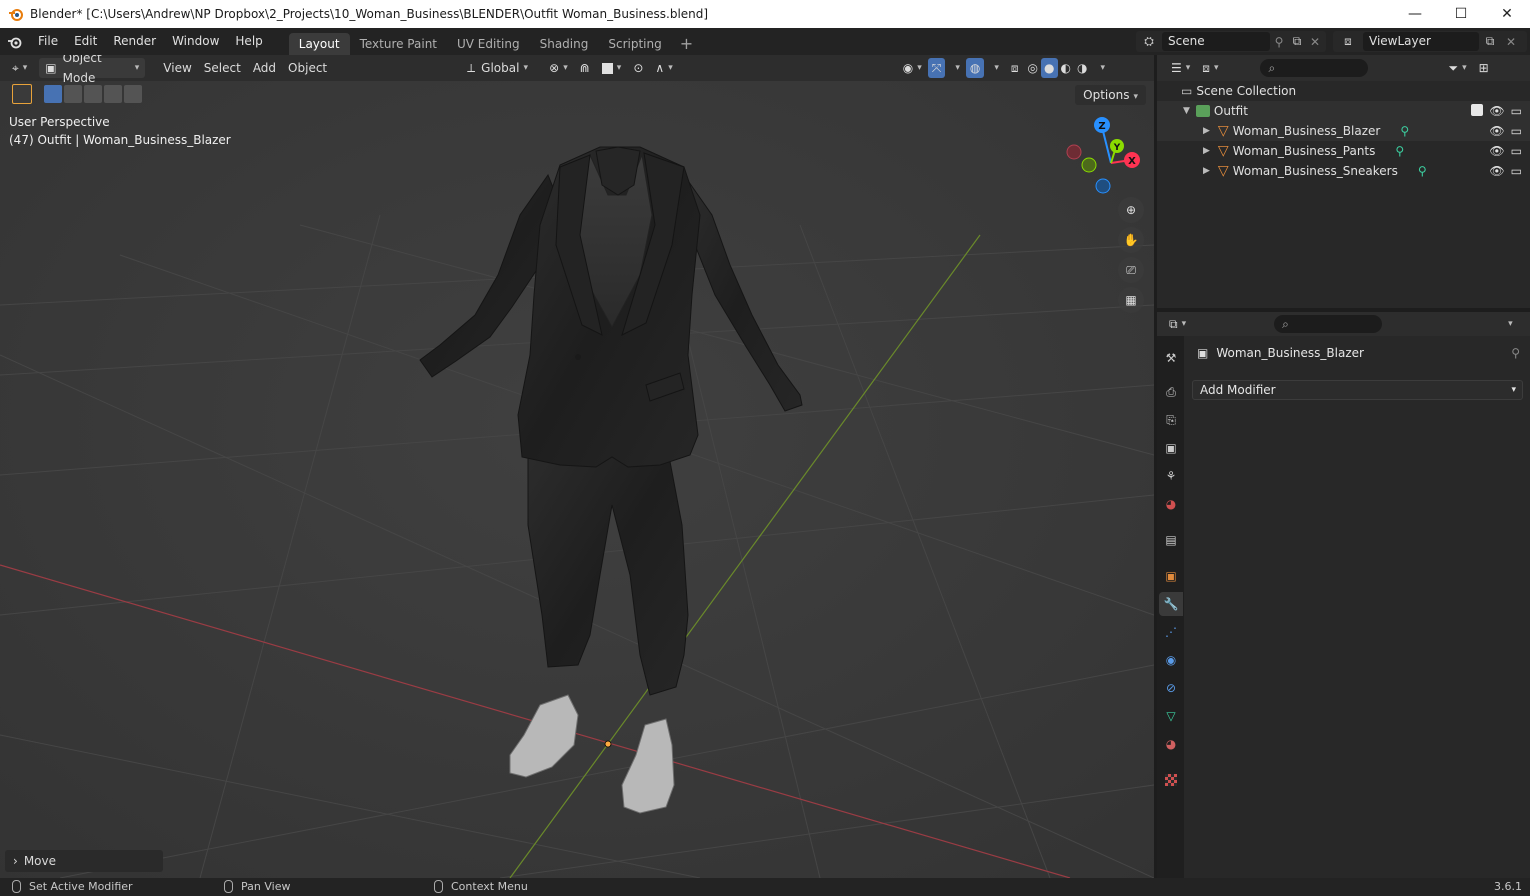 Image resolution: width=1530 pixels, height=896 pixels. I want to click on collection-tab: ▤, so click(1171, 540).